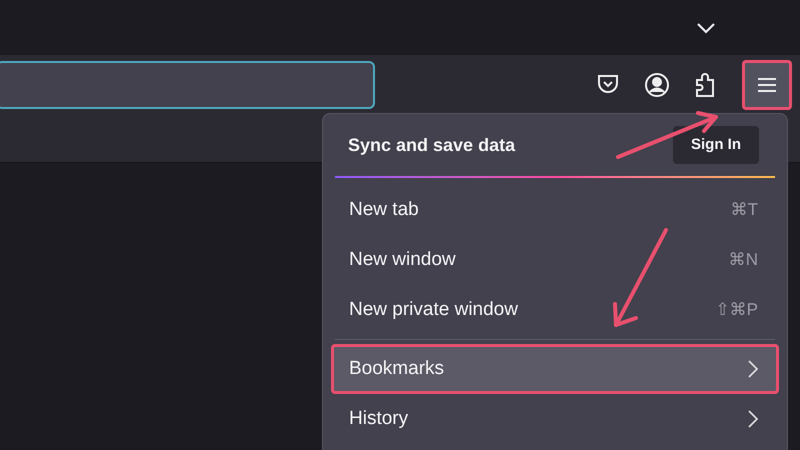  I want to click on address-bar, so click(187, 85).